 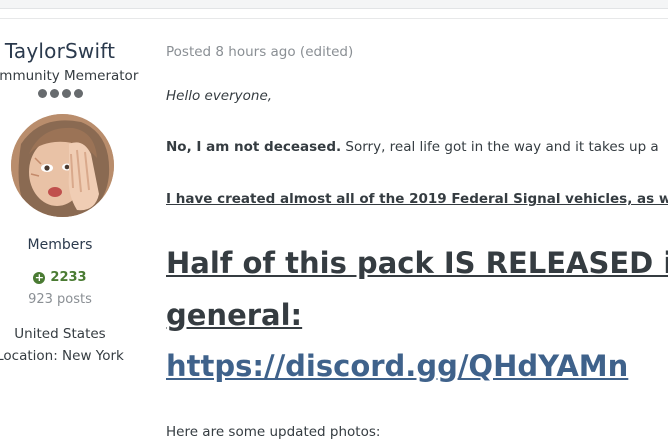 I want to click on author-group: Members, so click(x=60, y=245).